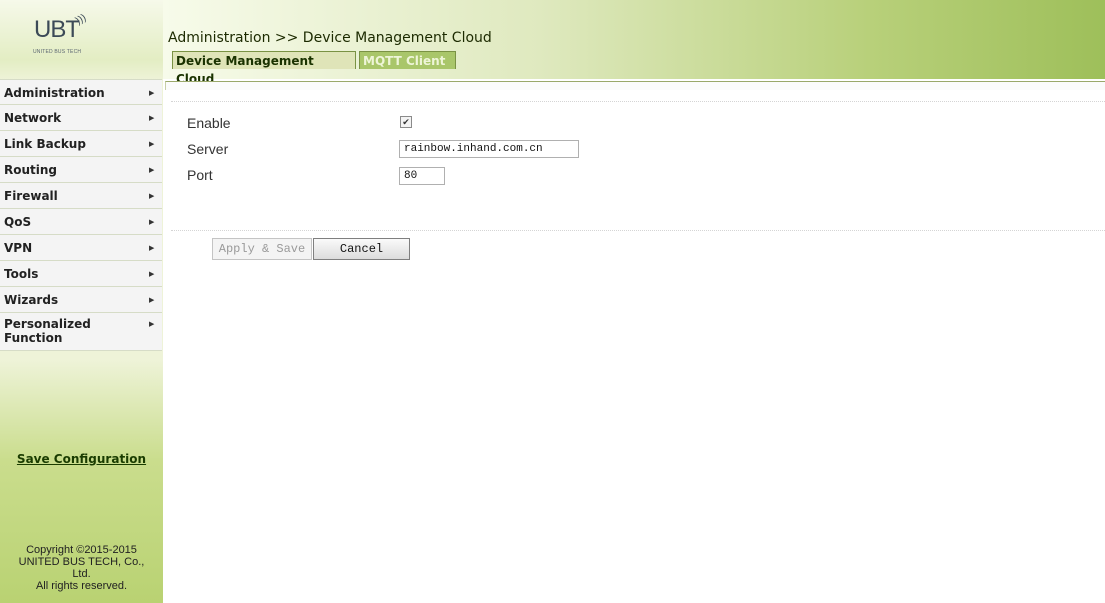 The width and height of the screenshot is (1105, 603). What do you see at coordinates (33, 118) in the screenshot?
I see `sidebar-item-label: Network` at bounding box center [33, 118].